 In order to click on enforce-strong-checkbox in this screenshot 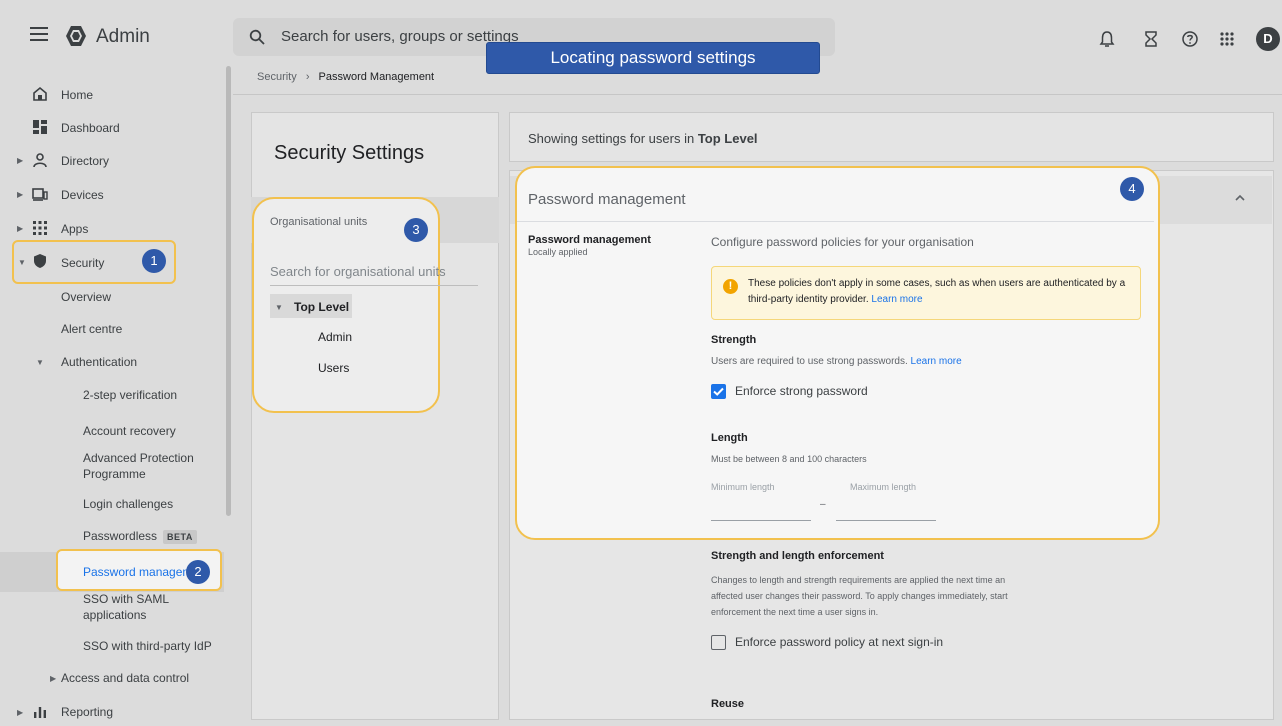, I will do `click(718, 391)`.